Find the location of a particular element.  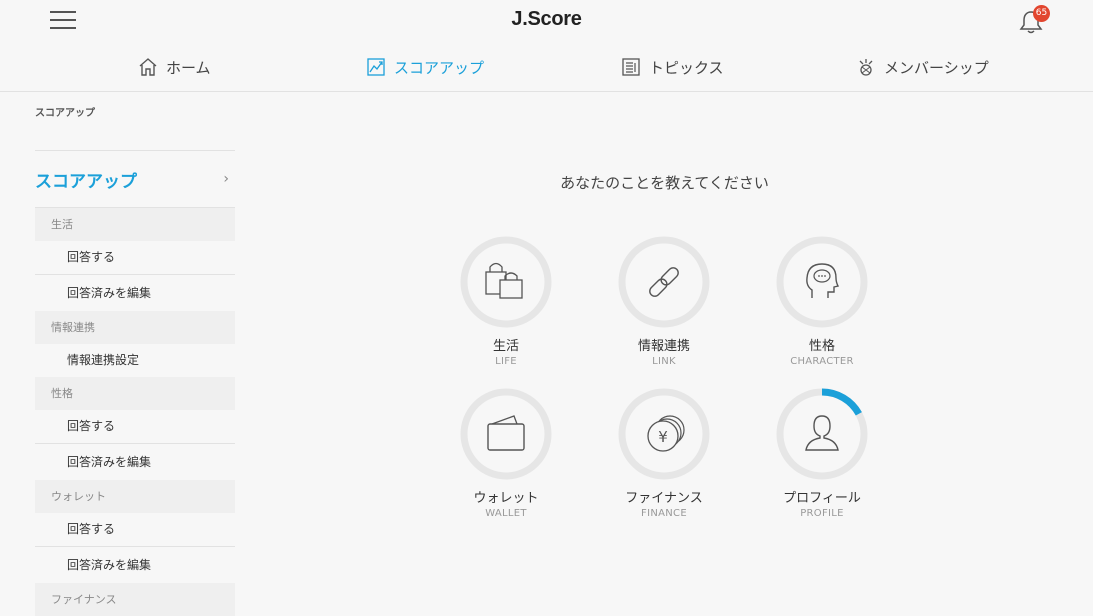

membership-icon is located at coordinates (866, 67).